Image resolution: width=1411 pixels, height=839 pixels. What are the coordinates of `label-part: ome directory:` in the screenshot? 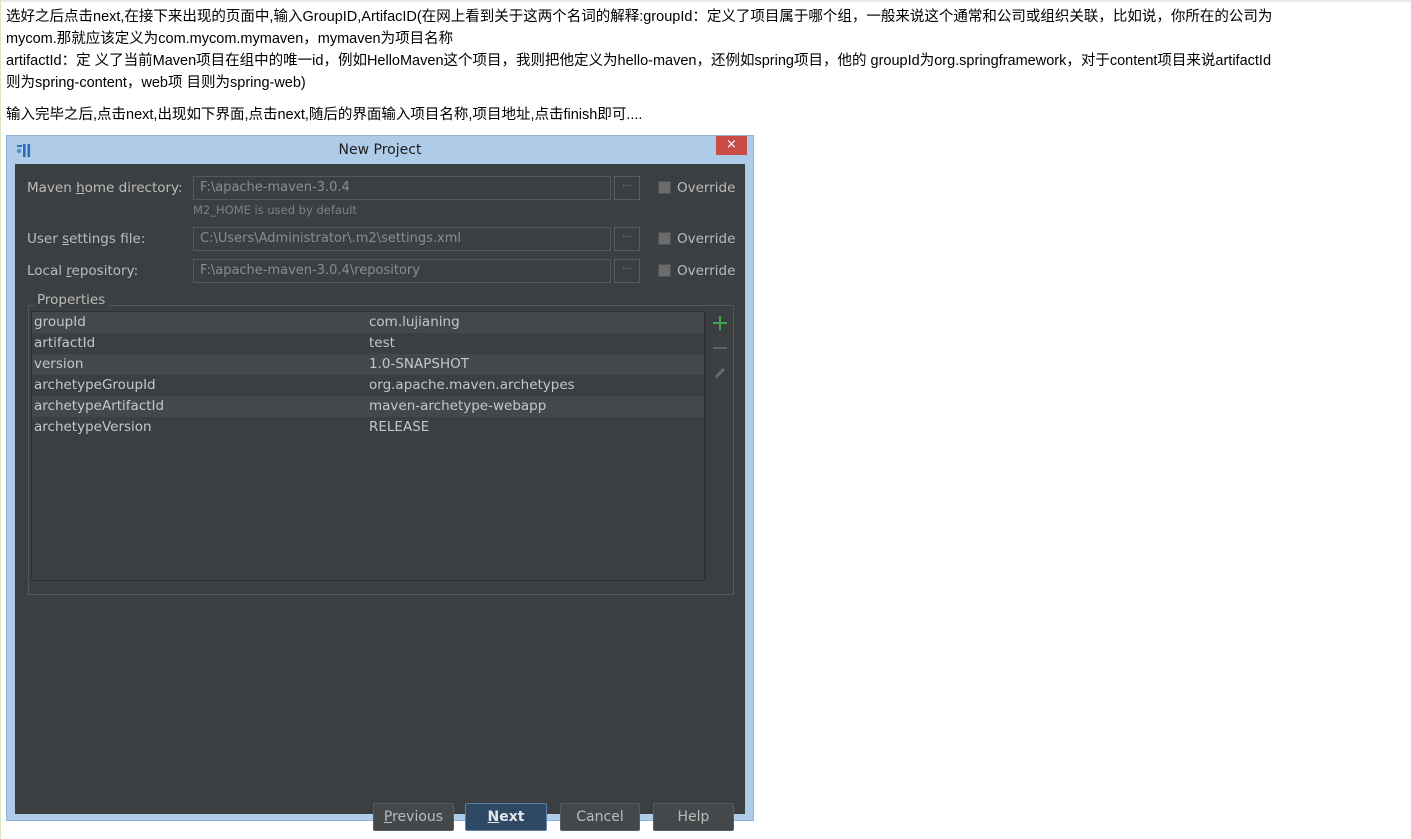 It's located at (133, 188).